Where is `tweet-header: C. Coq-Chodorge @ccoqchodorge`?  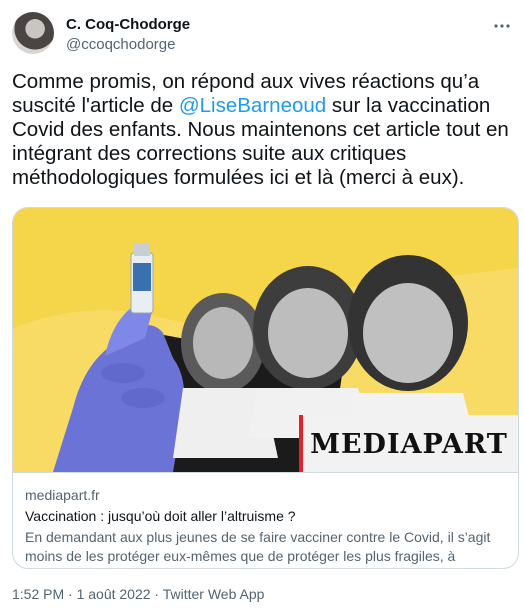
tweet-header: C. Coq-Chodorge @ccoqchodorge is located at coordinates (262, 36).